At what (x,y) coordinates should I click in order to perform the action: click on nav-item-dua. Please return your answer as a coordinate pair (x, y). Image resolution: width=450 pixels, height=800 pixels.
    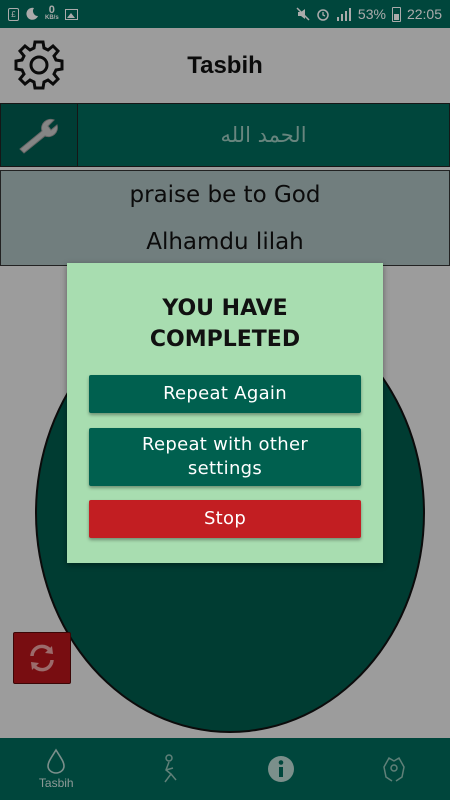
    Looking at the image, I should click on (394, 769).